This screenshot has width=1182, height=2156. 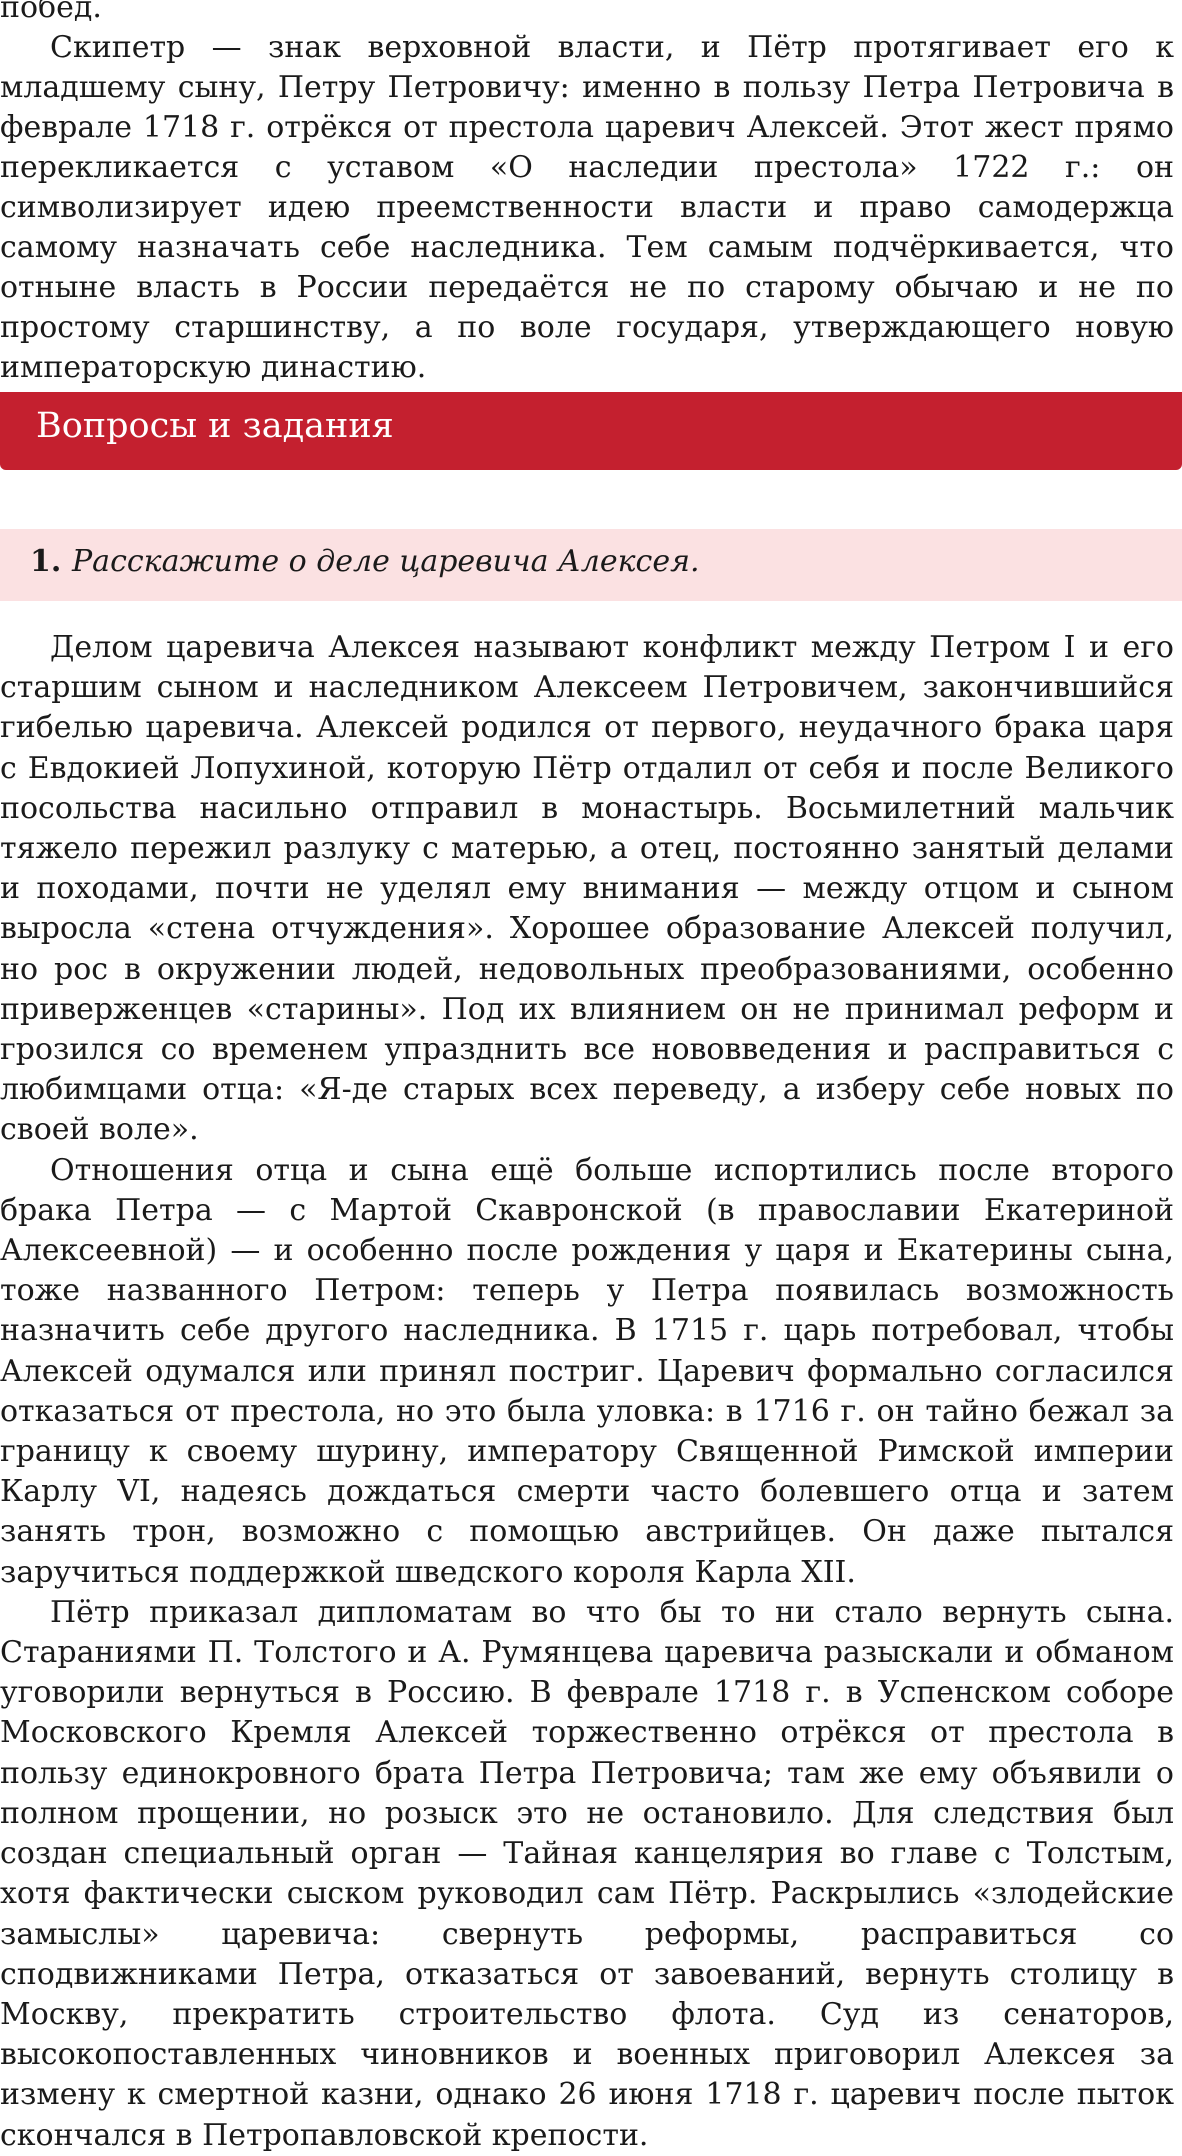 I want to click on question-text: Расскажите о деле царевича Алексея., so click(x=386, y=561).